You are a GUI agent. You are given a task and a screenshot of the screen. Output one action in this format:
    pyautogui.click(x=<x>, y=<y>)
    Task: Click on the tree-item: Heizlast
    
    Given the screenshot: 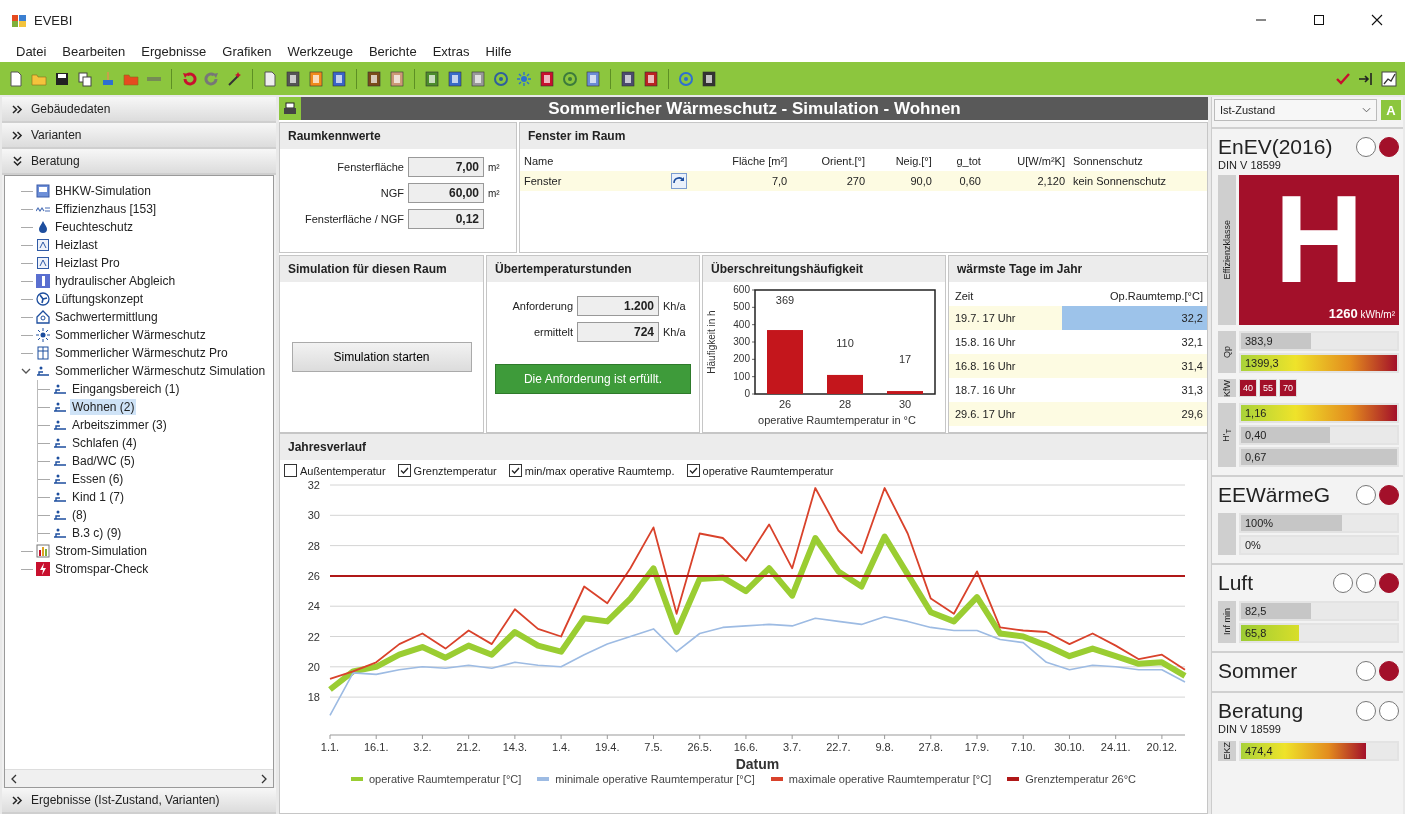 What is the action you would take?
    pyautogui.click(x=76, y=245)
    